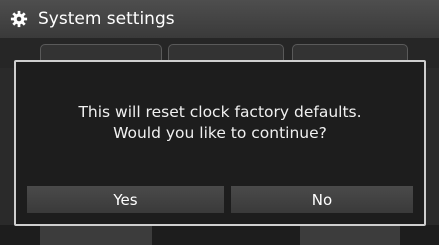 The height and width of the screenshot is (245, 439). What do you see at coordinates (350, 235) in the screenshot?
I see `background-right-button` at bounding box center [350, 235].